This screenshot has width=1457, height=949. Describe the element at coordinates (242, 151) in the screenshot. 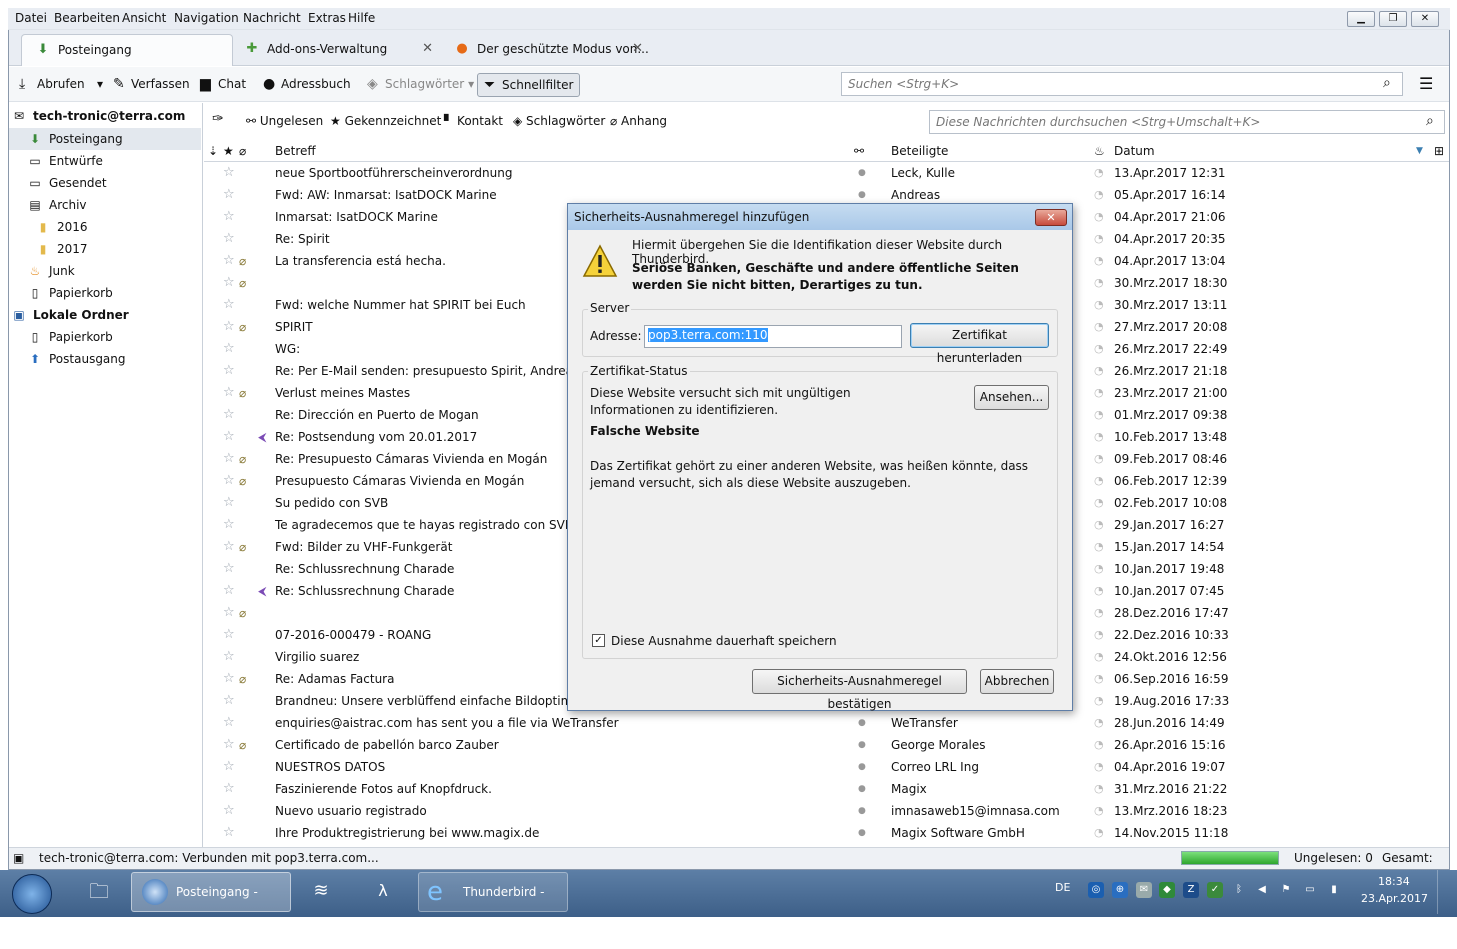

I see `attachment-column-icon: ⌀` at that location.